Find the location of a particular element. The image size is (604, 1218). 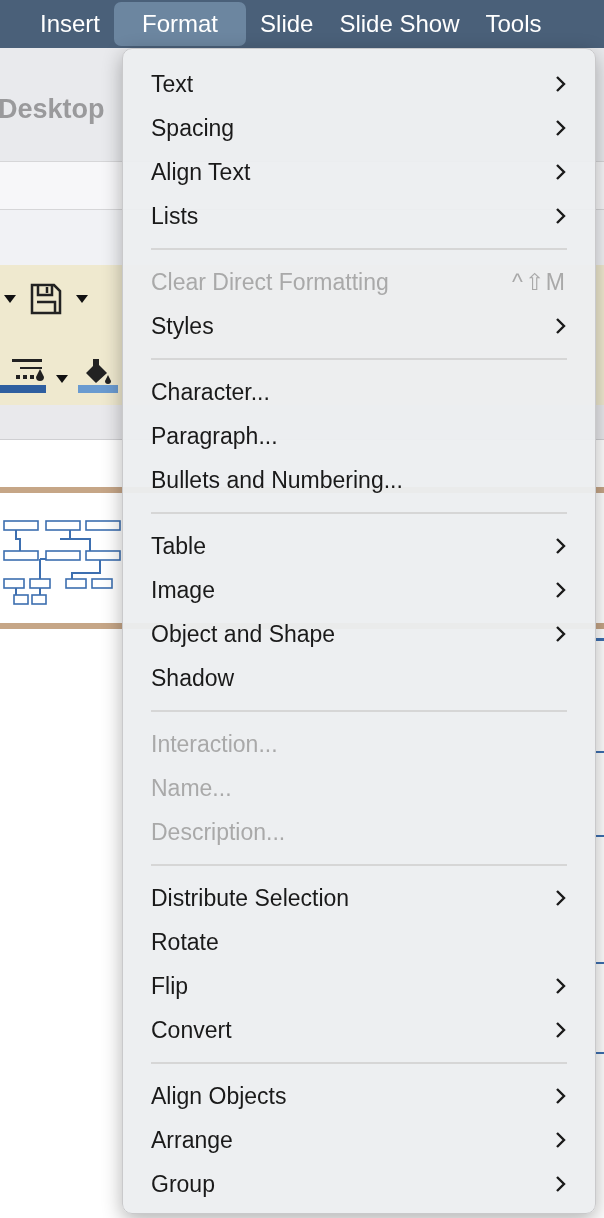

menu-item: Convert is located at coordinates (359, 1030).